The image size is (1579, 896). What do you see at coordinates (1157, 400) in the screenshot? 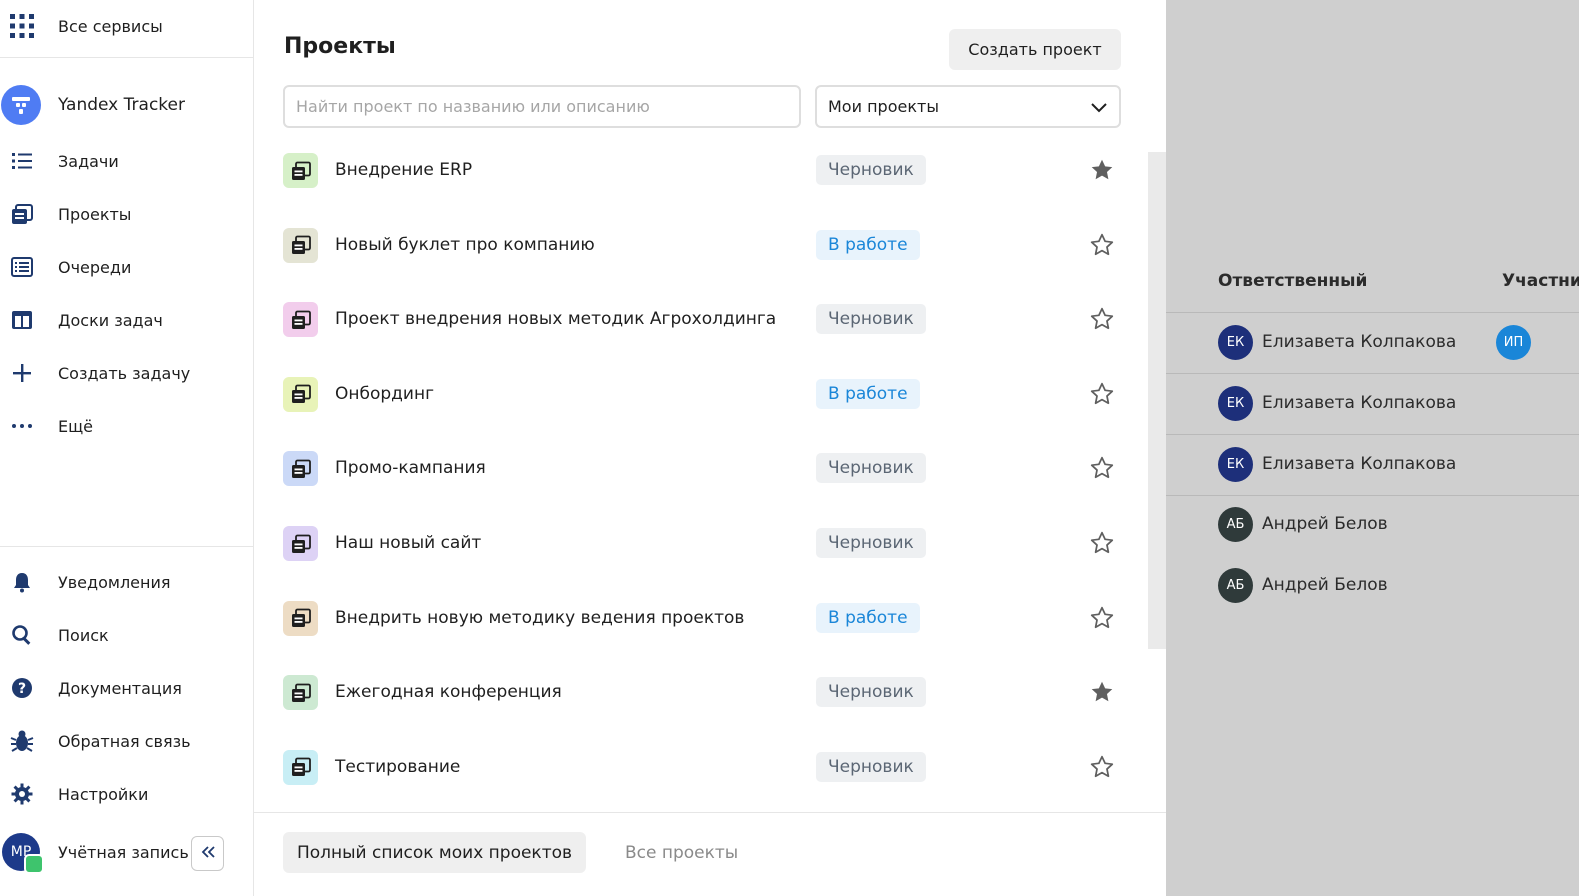
I see `scrollbar` at bounding box center [1157, 400].